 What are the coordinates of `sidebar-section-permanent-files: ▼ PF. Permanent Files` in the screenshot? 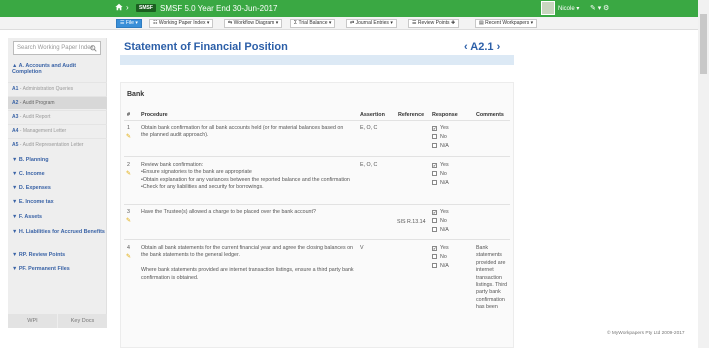 It's located at (57, 269).